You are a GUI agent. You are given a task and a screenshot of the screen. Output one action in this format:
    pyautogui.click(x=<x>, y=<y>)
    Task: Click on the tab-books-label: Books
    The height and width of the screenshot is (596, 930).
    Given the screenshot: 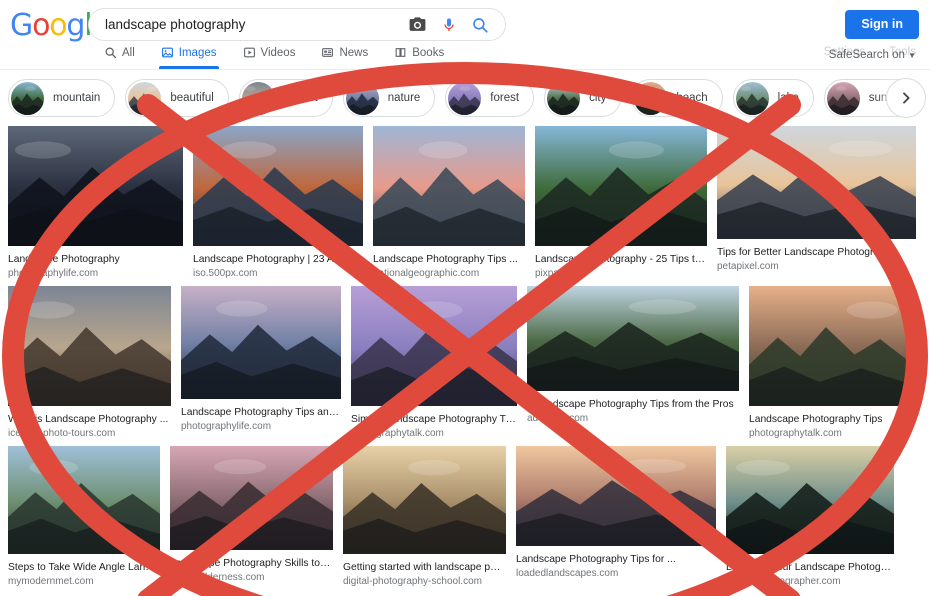 What is the action you would take?
    pyautogui.click(x=428, y=52)
    